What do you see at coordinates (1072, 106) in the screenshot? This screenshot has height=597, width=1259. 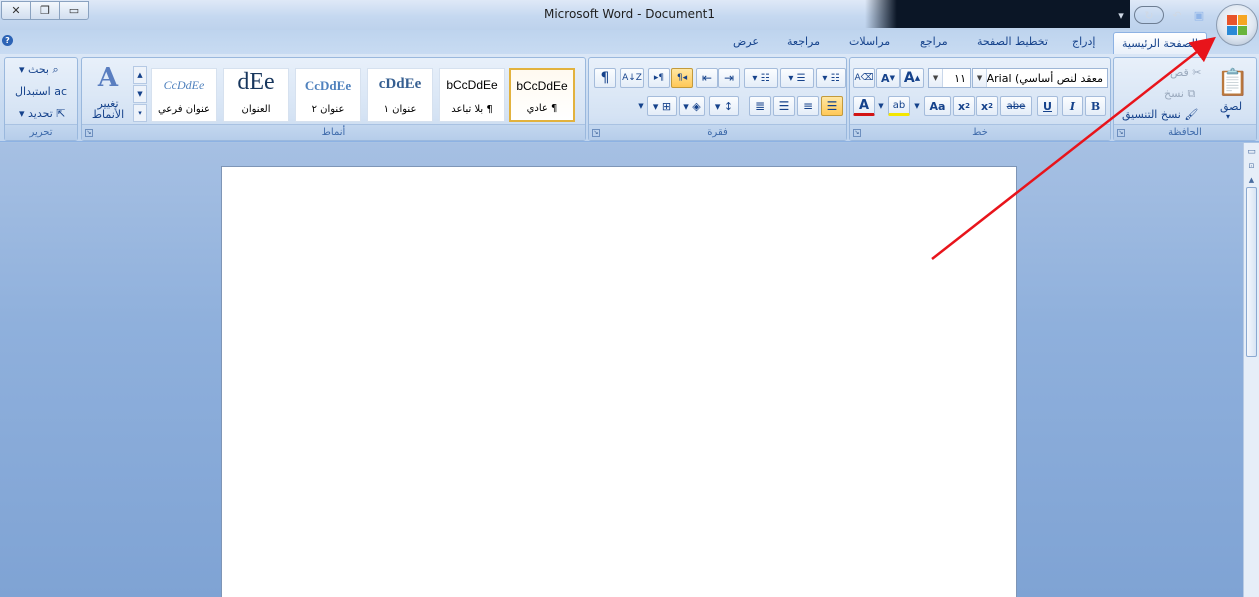 I see `italic-button: I` at bounding box center [1072, 106].